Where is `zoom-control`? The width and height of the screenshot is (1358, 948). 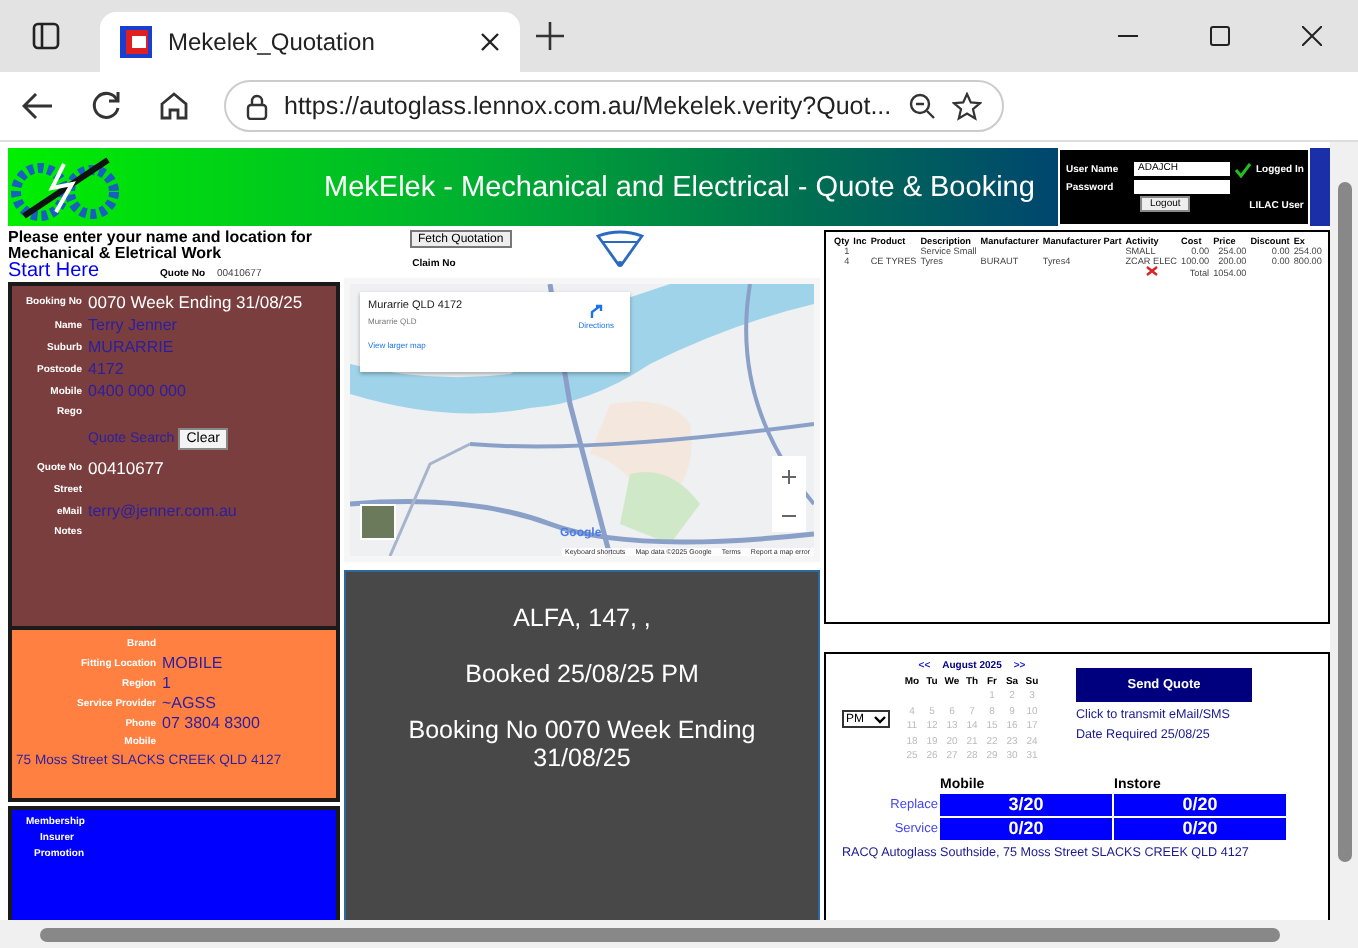
zoom-control is located at coordinates (789, 494).